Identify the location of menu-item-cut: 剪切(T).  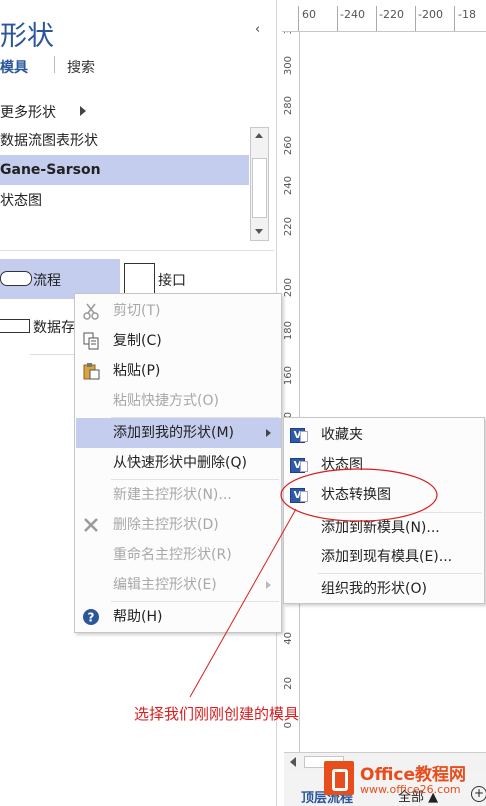
(178, 311).